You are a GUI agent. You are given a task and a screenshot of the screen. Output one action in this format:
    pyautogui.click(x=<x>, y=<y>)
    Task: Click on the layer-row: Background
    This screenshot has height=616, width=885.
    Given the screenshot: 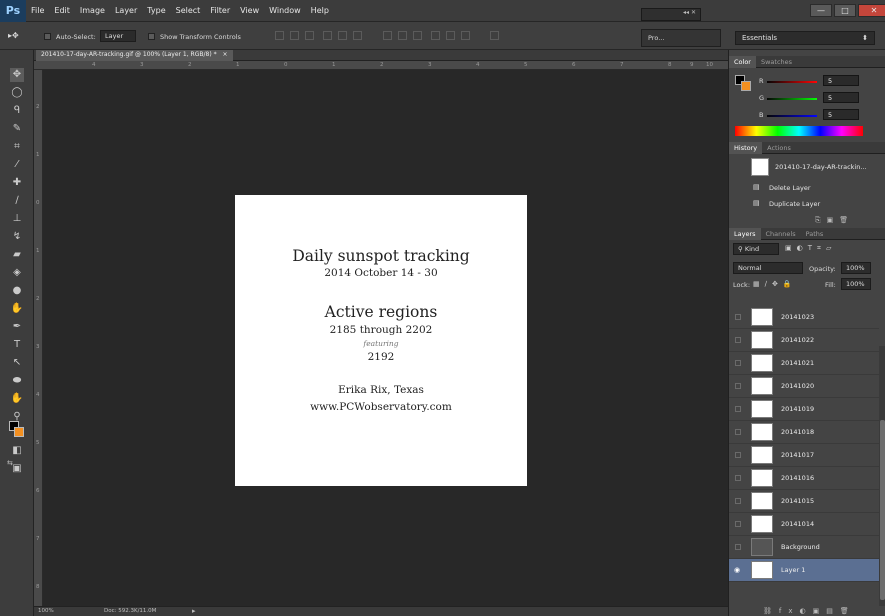 What is the action you would take?
    pyautogui.click(x=804, y=547)
    